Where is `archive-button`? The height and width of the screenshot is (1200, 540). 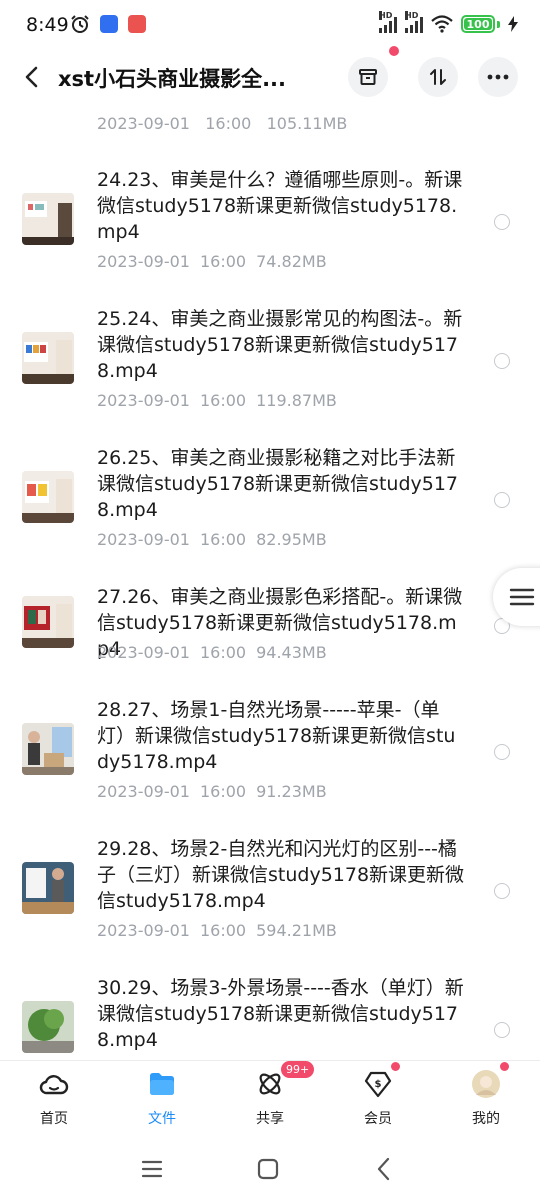
archive-button is located at coordinates (368, 77).